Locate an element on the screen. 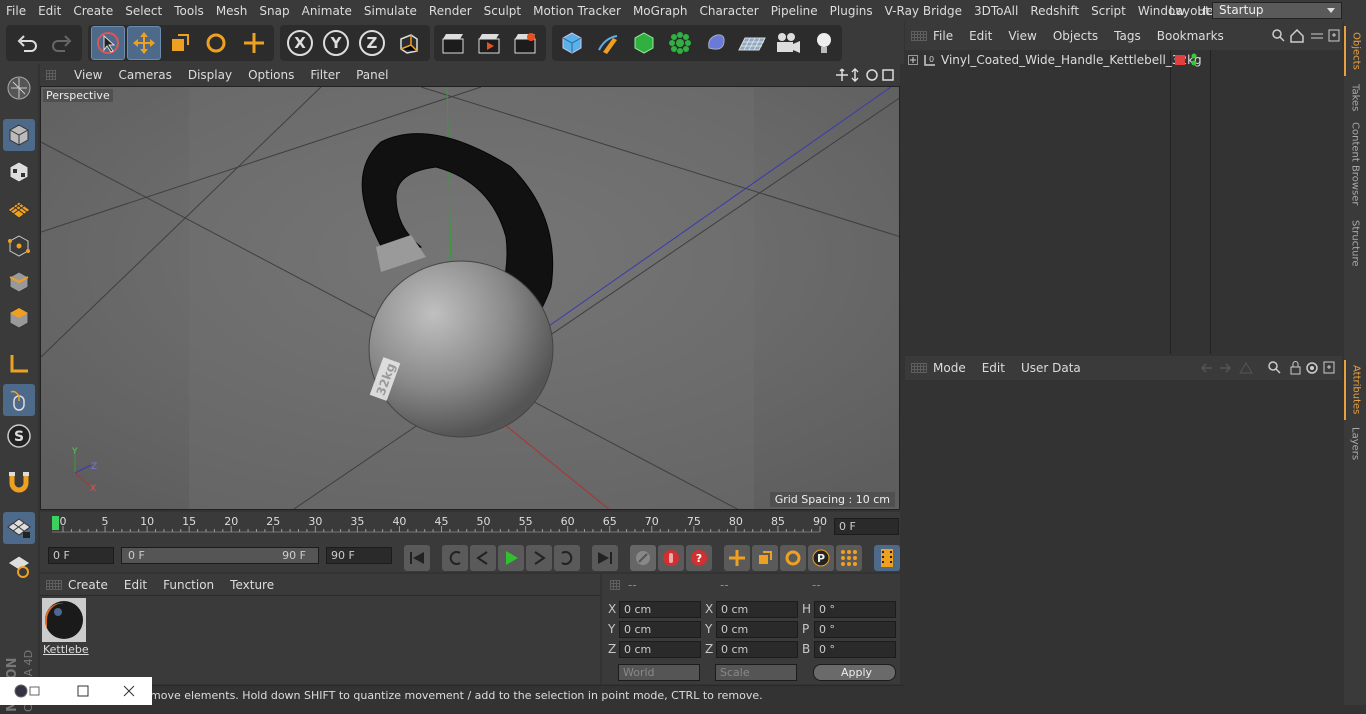  maximize-icon is located at coordinates (83, 691).